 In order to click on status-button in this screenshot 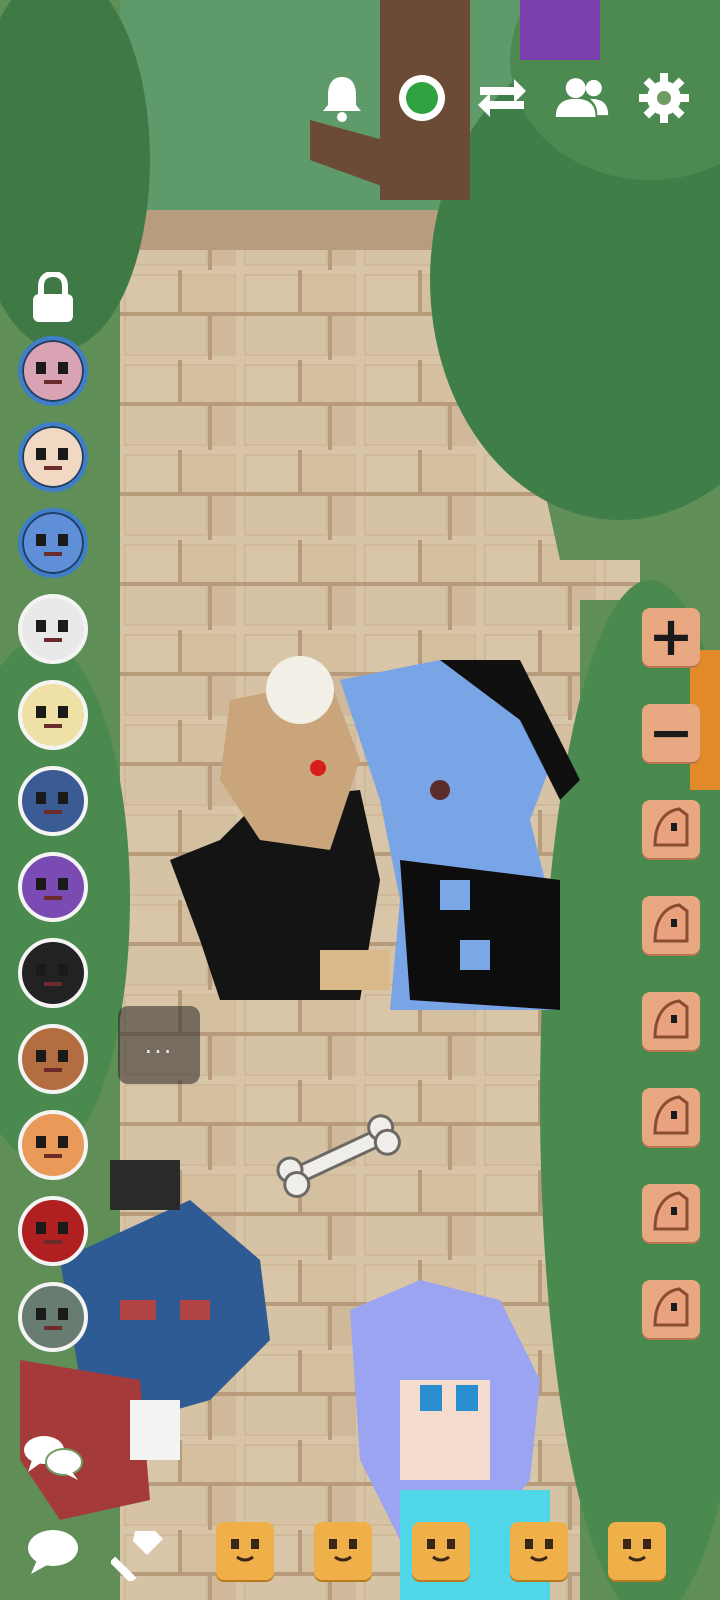, I will do `click(422, 98)`.